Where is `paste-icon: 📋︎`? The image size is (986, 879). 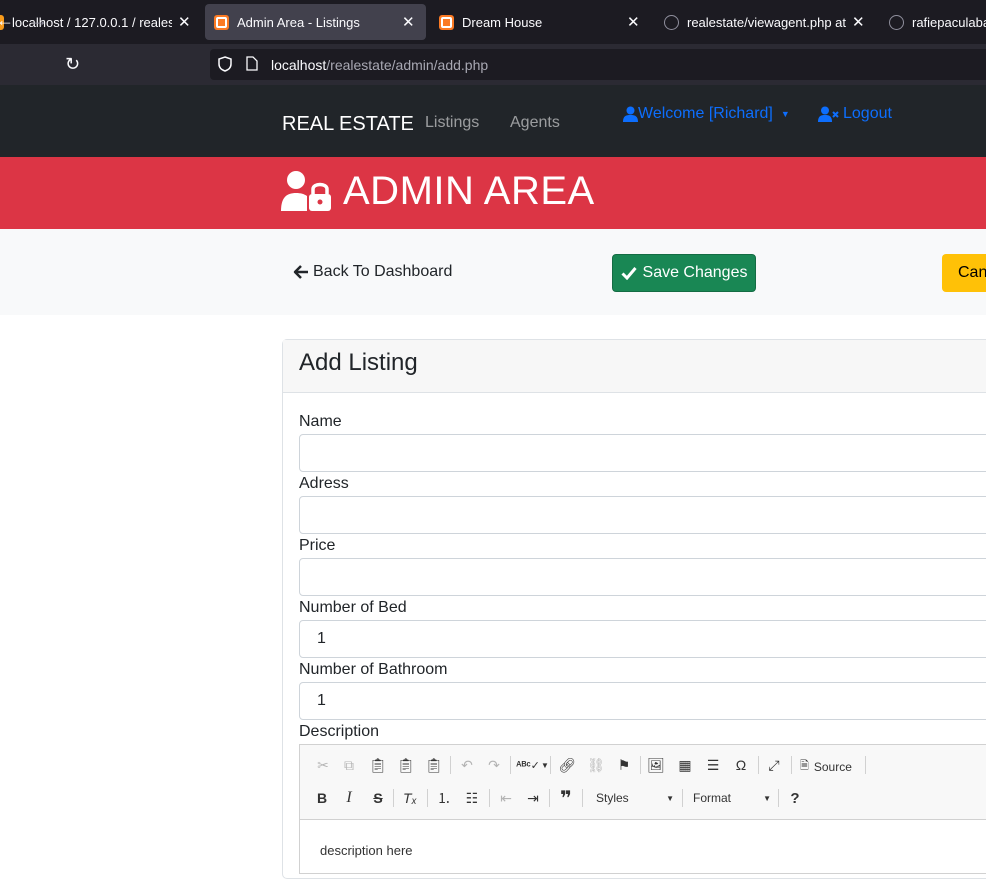 paste-icon: 📋︎ is located at coordinates (378, 765).